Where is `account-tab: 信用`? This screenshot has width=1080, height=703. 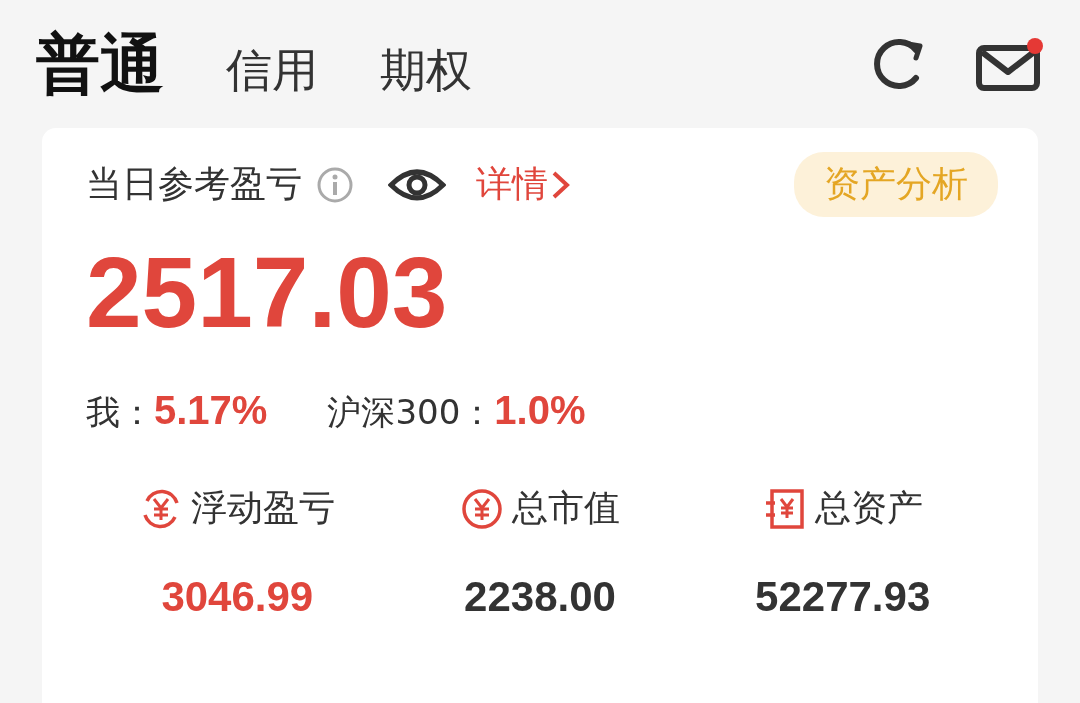 account-tab: 信用 is located at coordinates (272, 70).